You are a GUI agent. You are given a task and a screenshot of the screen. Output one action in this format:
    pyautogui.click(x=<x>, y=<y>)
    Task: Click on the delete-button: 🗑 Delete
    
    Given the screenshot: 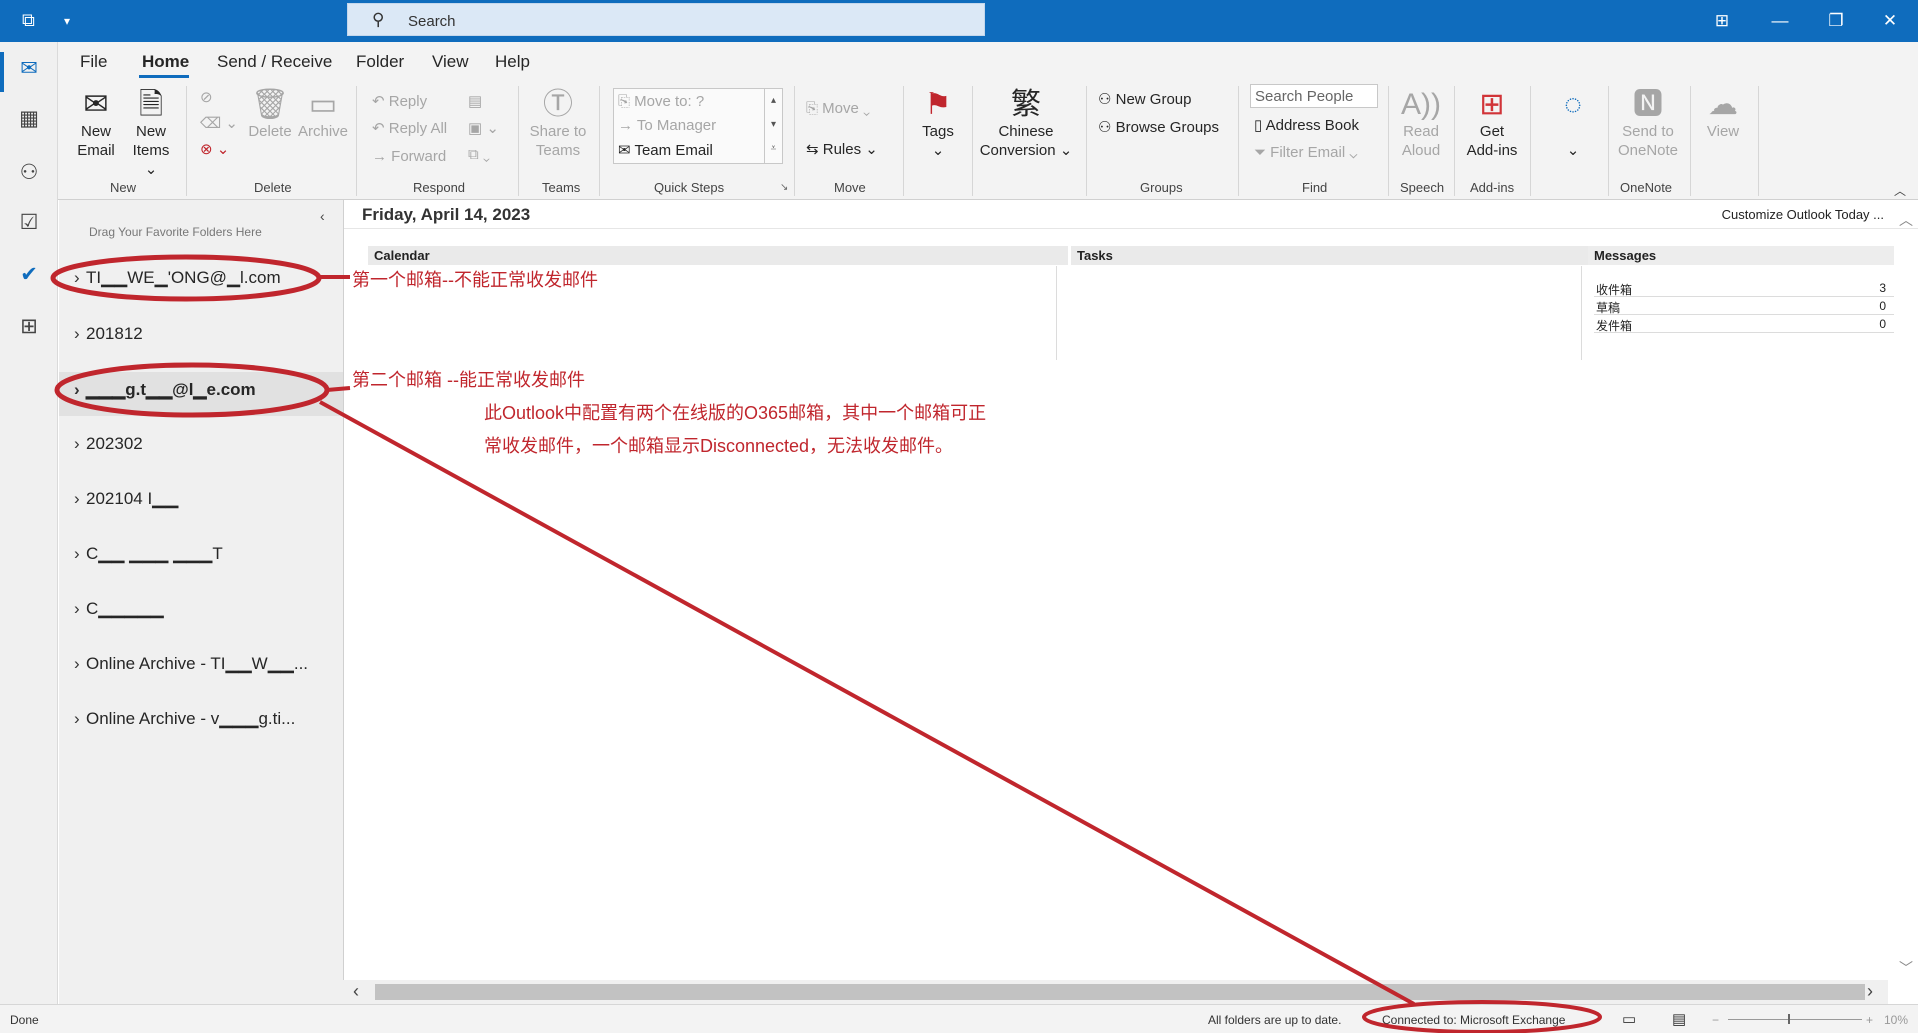 What is the action you would take?
    pyautogui.click(x=270, y=114)
    